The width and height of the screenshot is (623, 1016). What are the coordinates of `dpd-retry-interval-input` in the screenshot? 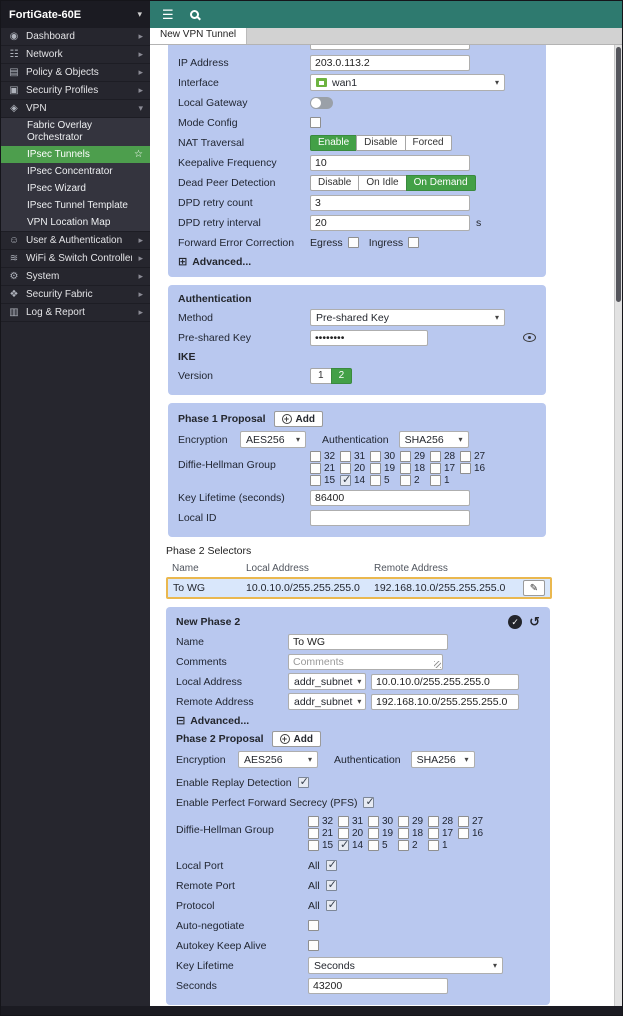 It's located at (390, 222).